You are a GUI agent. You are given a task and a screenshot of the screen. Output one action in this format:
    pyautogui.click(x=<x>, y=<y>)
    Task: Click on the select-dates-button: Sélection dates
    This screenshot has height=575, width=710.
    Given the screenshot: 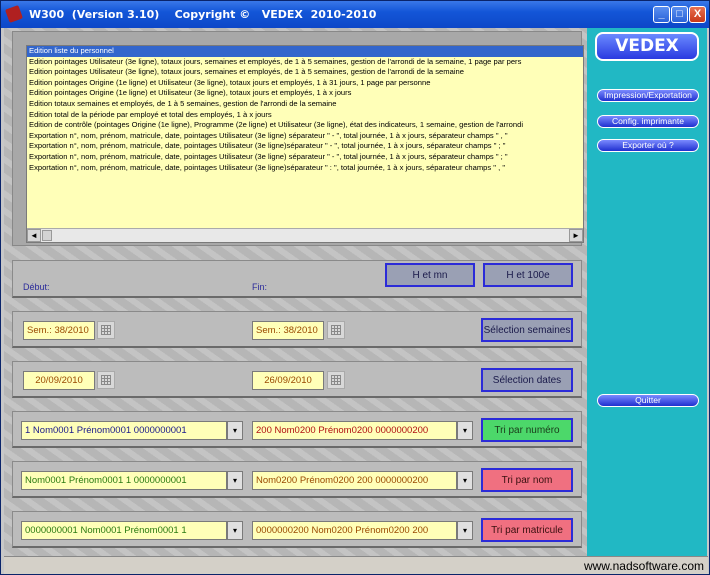 What is the action you would take?
    pyautogui.click(x=527, y=380)
    